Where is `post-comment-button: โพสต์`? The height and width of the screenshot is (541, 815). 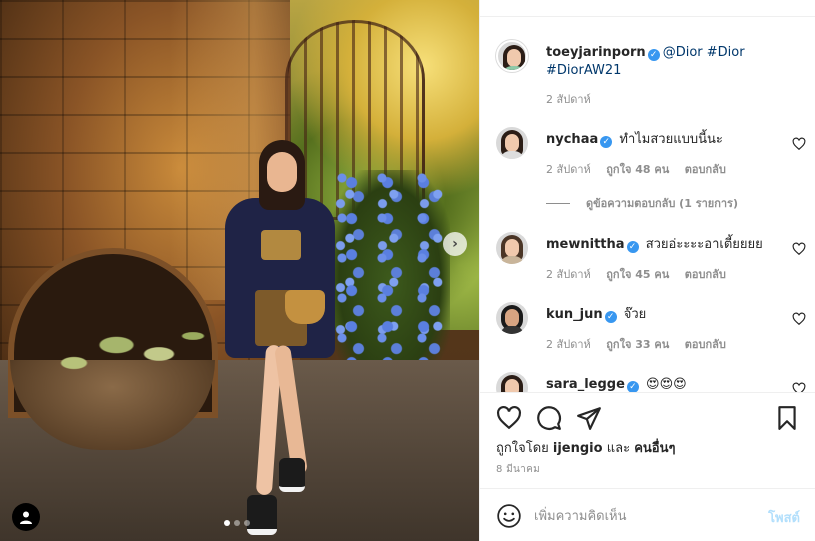
post-comment-button: โพสต์ is located at coordinates (784, 517).